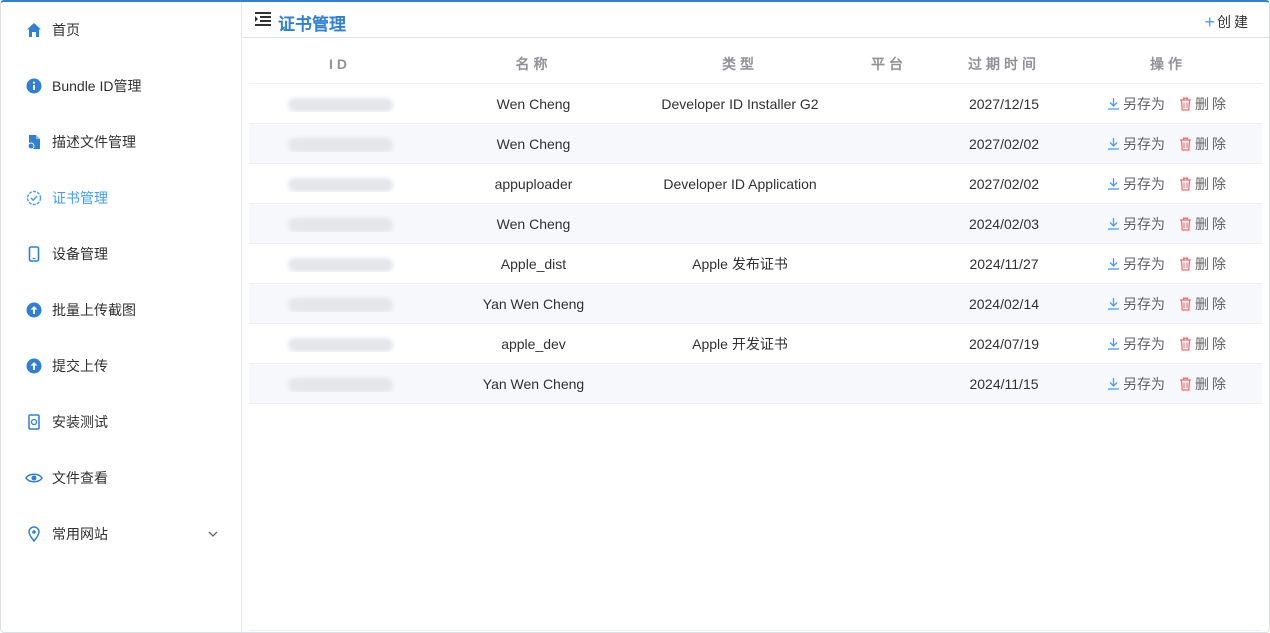 The width and height of the screenshot is (1270, 633). Describe the element at coordinates (121, 422) in the screenshot. I see `sidebar-item-7: 安装测试` at that location.